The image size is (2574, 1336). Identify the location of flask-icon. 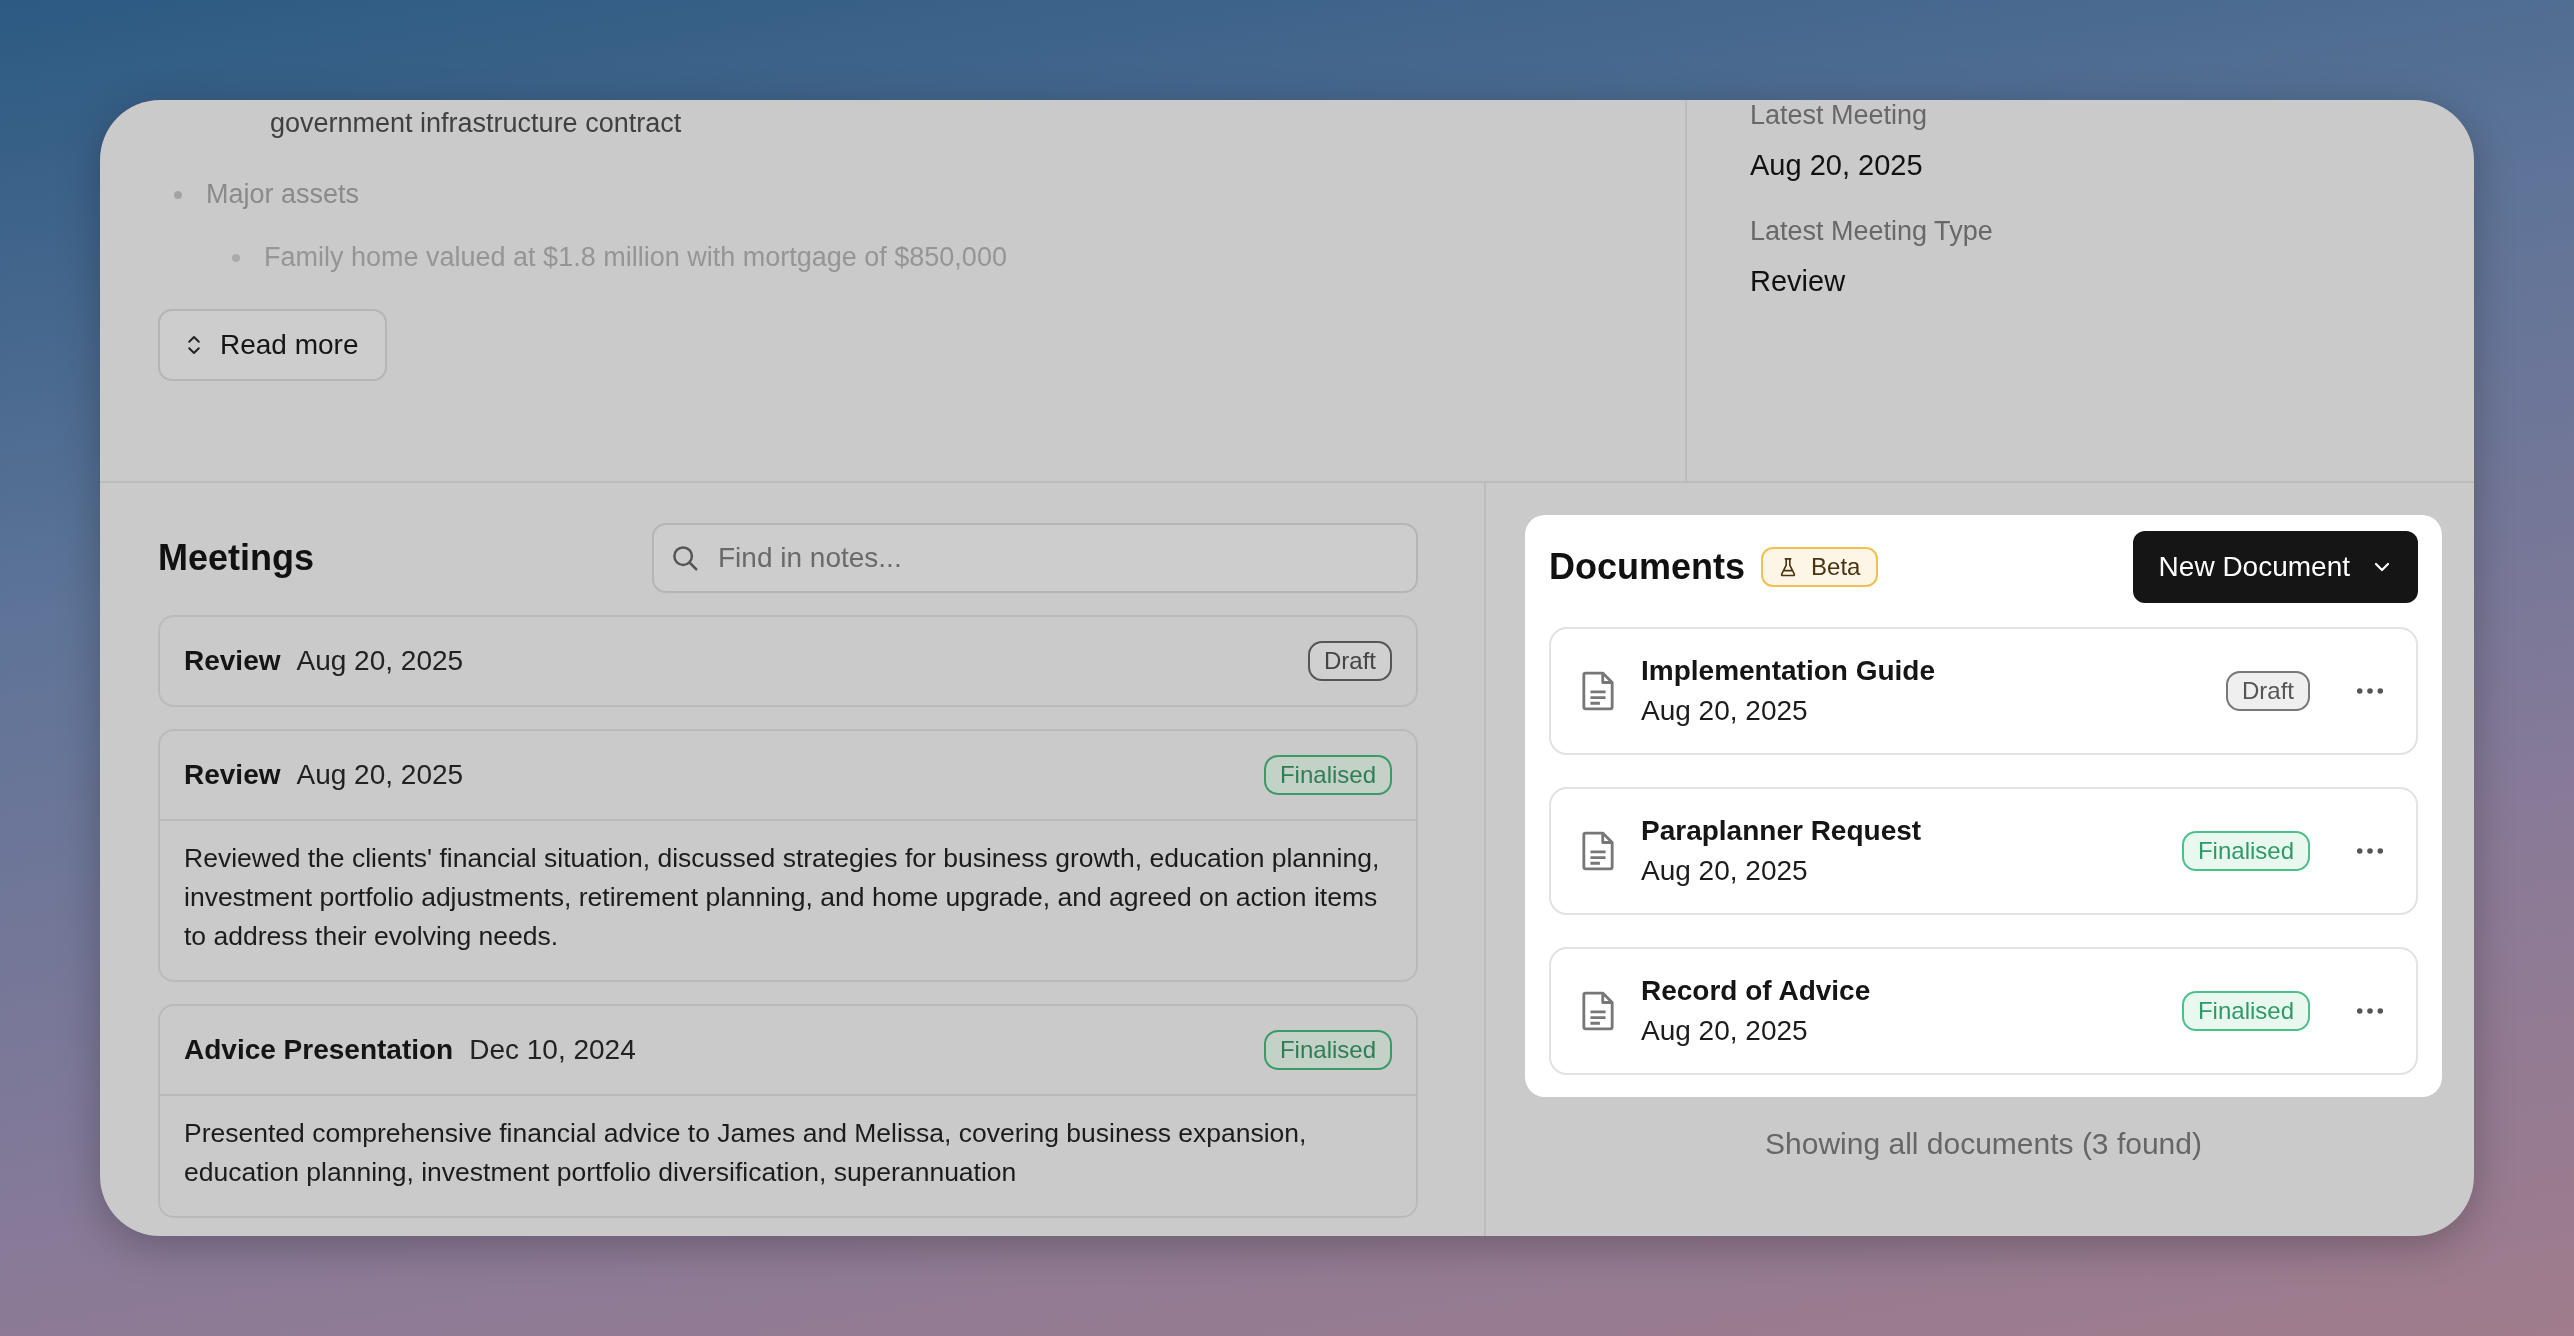
(1788, 567).